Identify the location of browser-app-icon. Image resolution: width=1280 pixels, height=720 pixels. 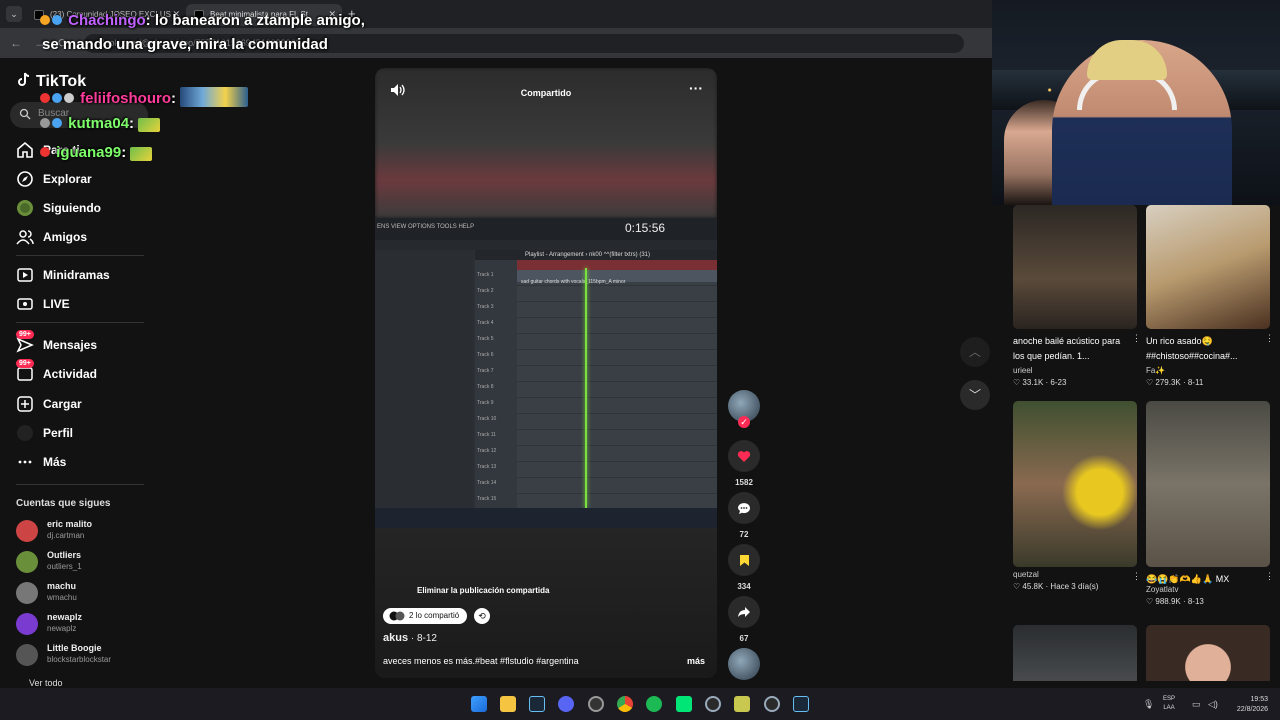
(772, 704).